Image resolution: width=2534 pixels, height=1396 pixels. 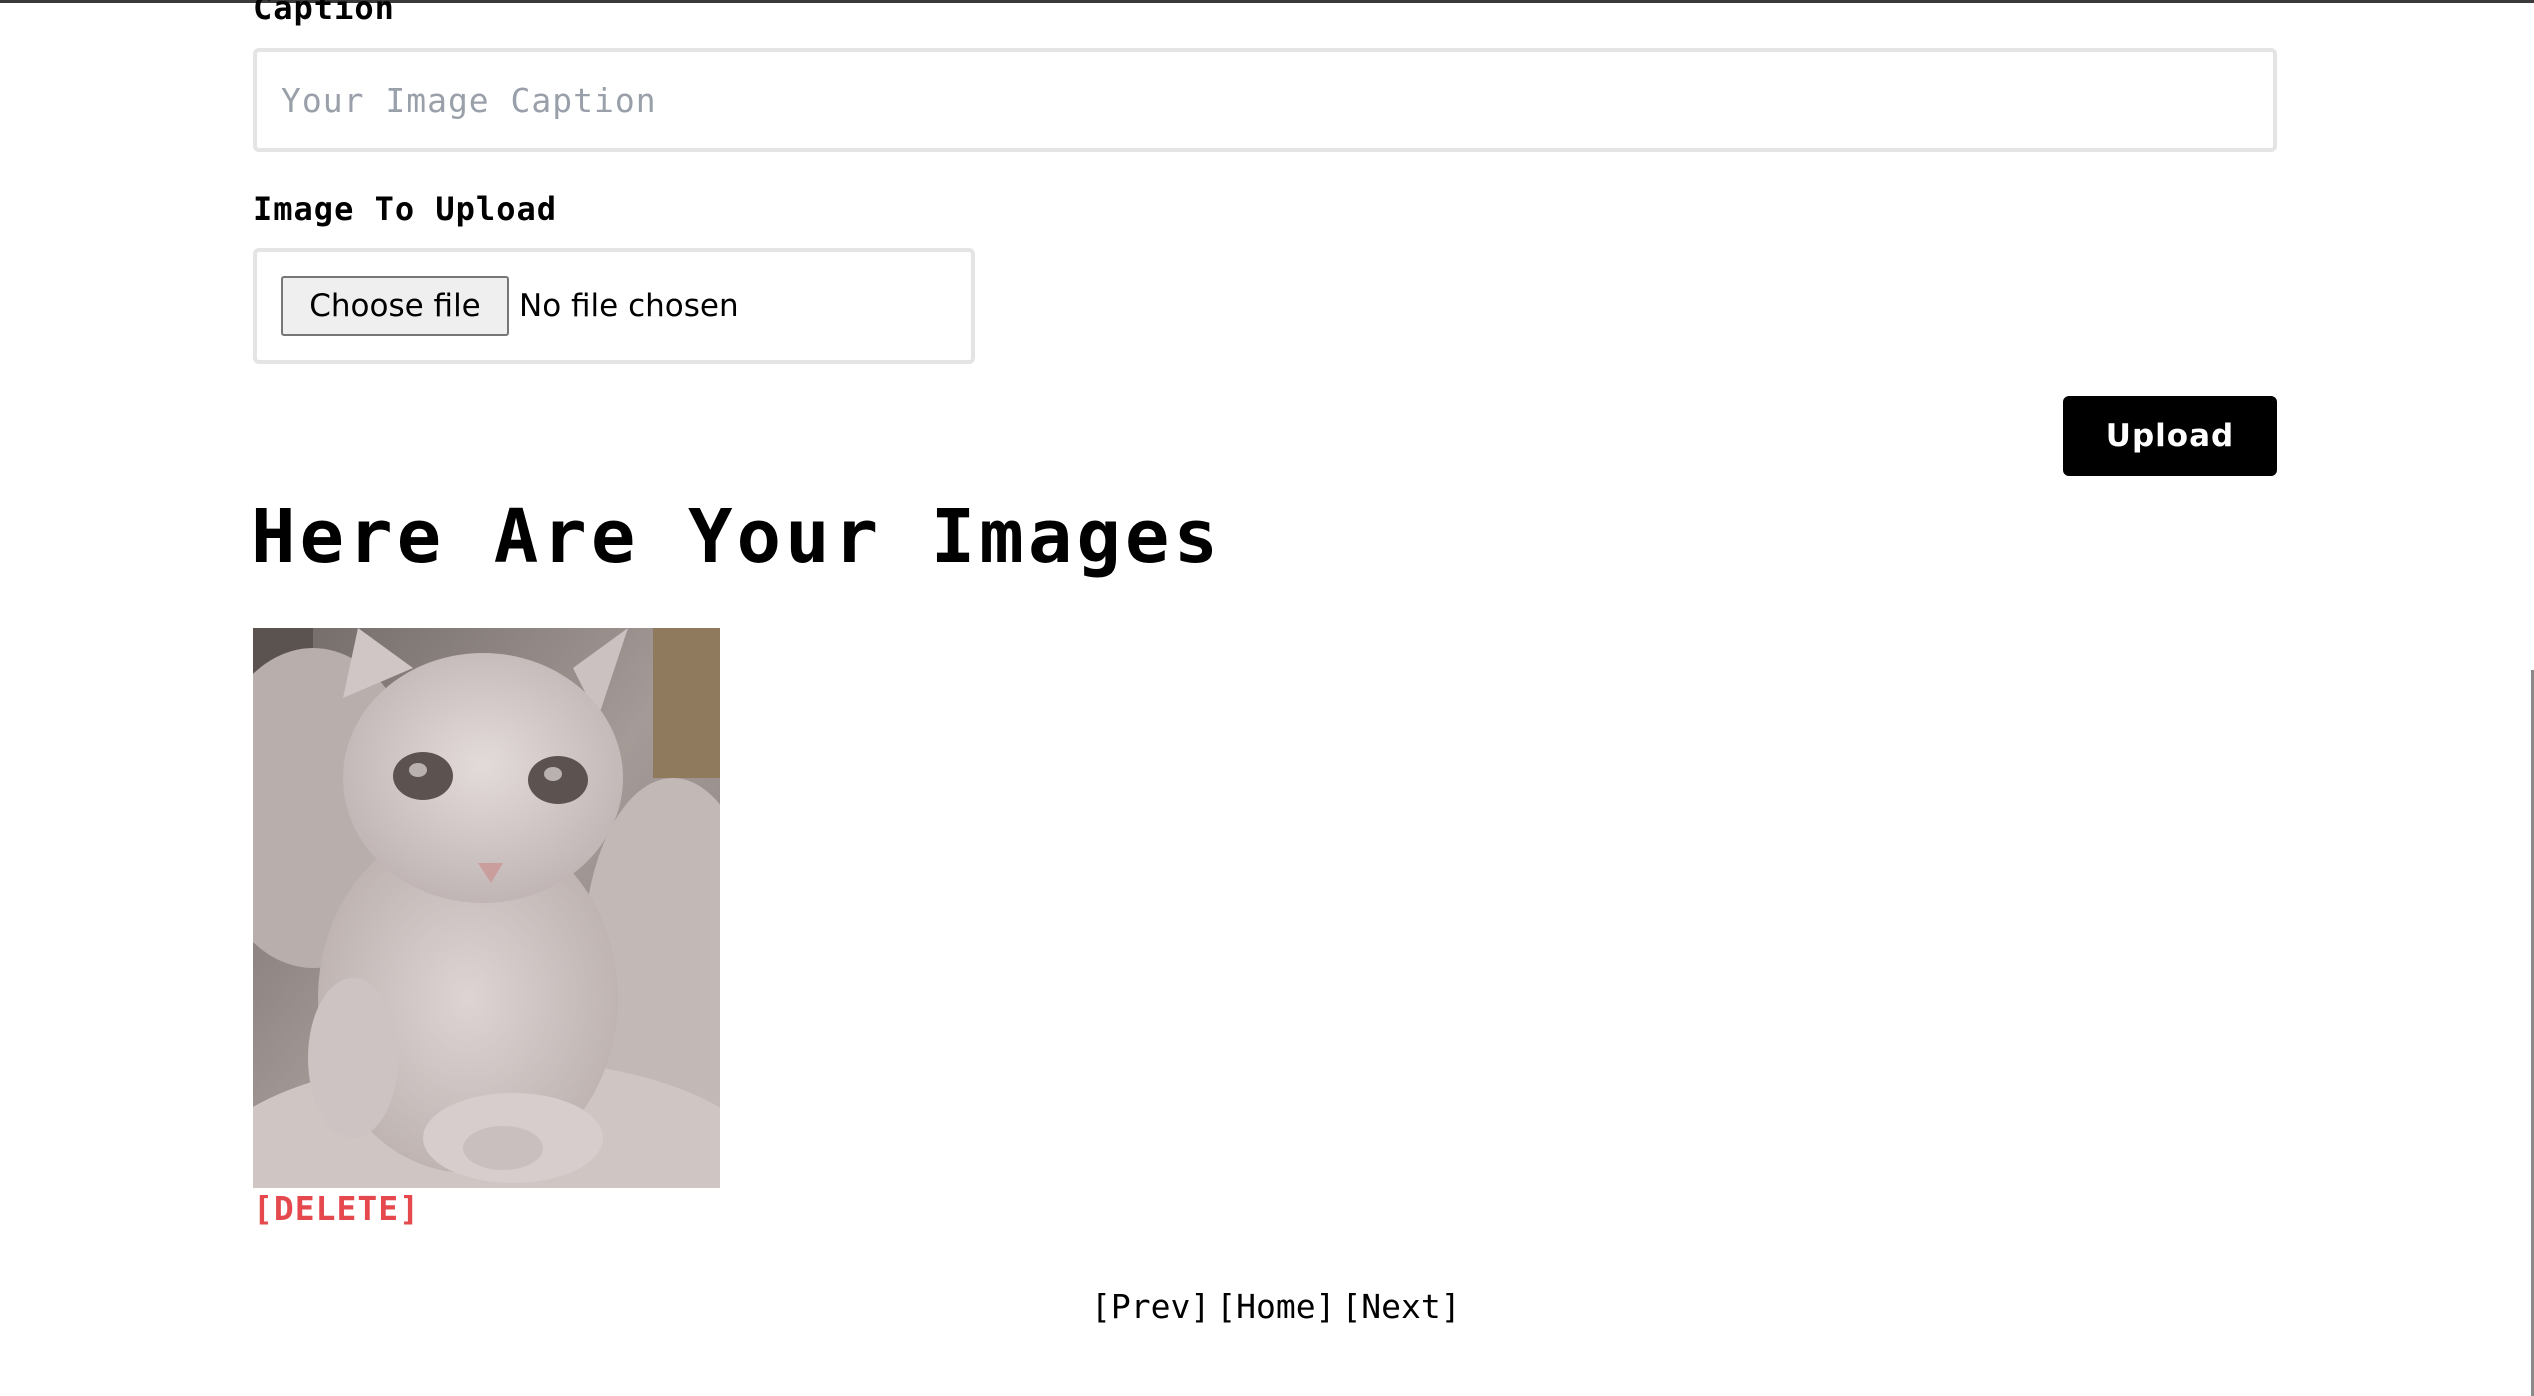 I want to click on cat-photo, so click(x=486, y=908).